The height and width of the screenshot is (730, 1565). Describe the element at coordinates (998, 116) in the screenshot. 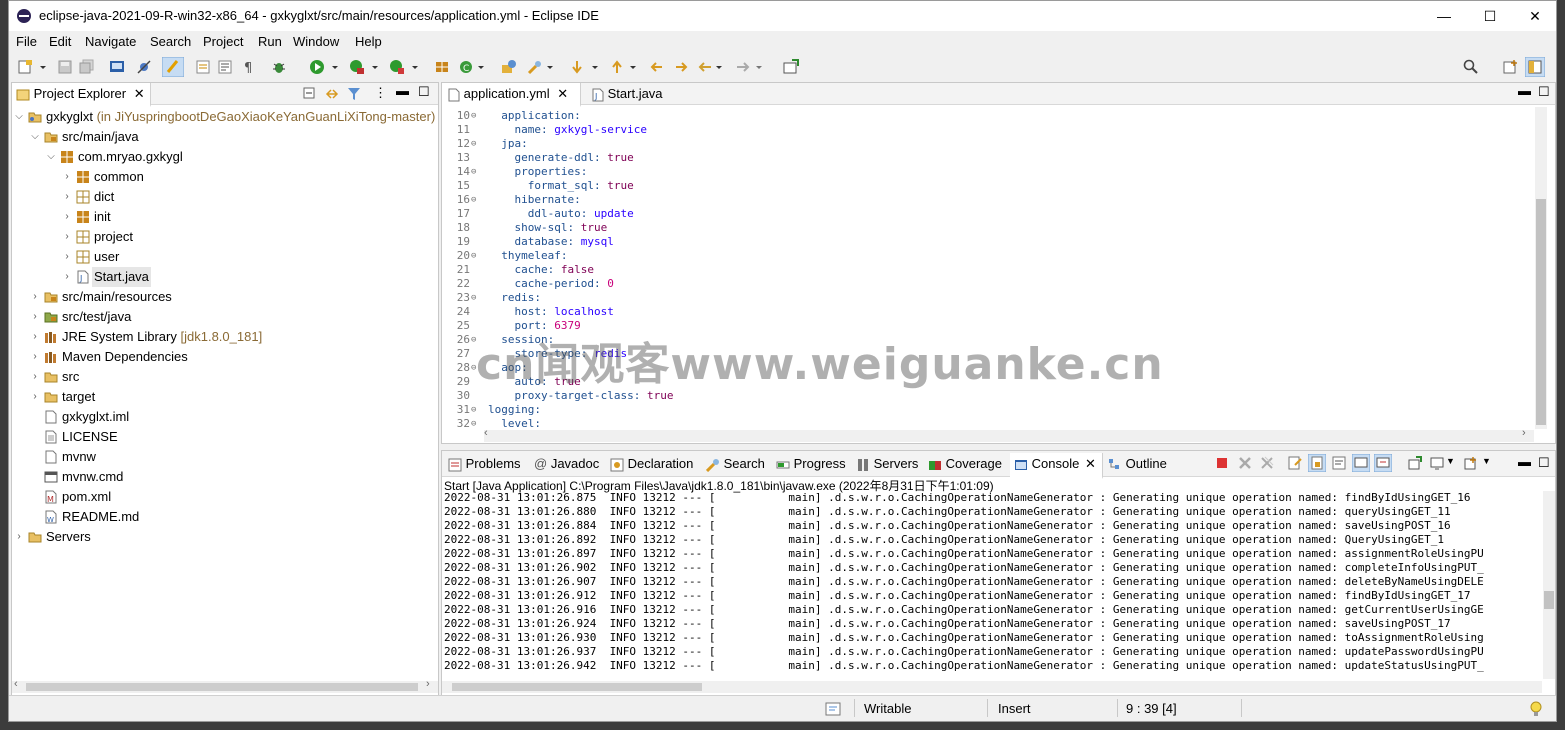

I see `code-line: 10 ⊖ application:` at that location.